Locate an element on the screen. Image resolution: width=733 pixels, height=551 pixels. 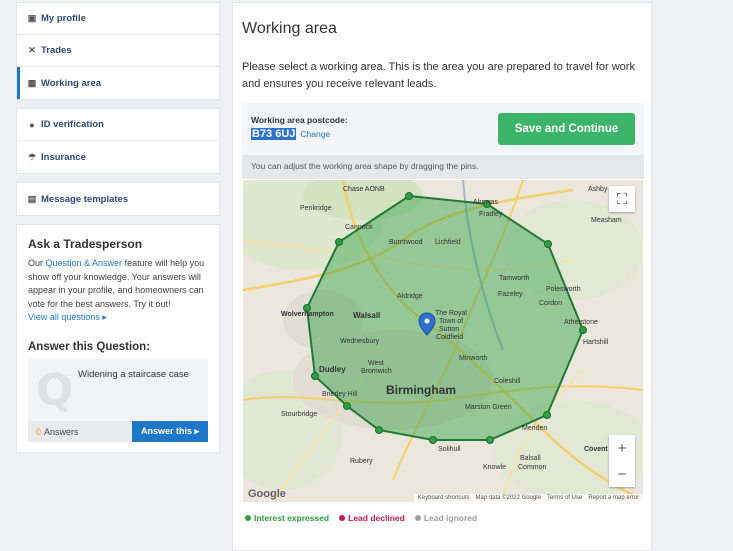
sidebar-item-label: ID verification is located at coordinates (72, 124).